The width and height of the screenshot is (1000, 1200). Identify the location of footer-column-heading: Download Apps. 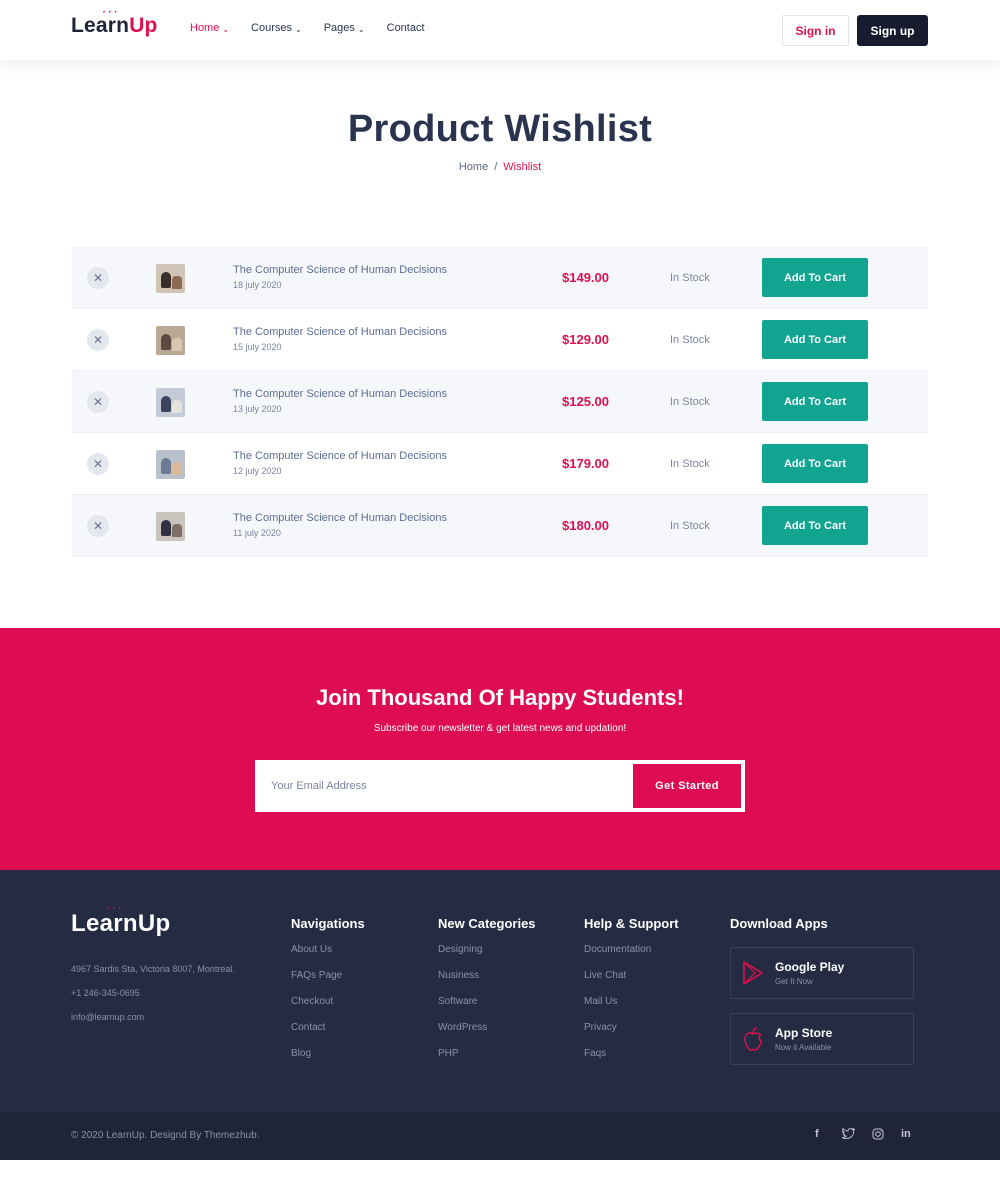
(779, 923).